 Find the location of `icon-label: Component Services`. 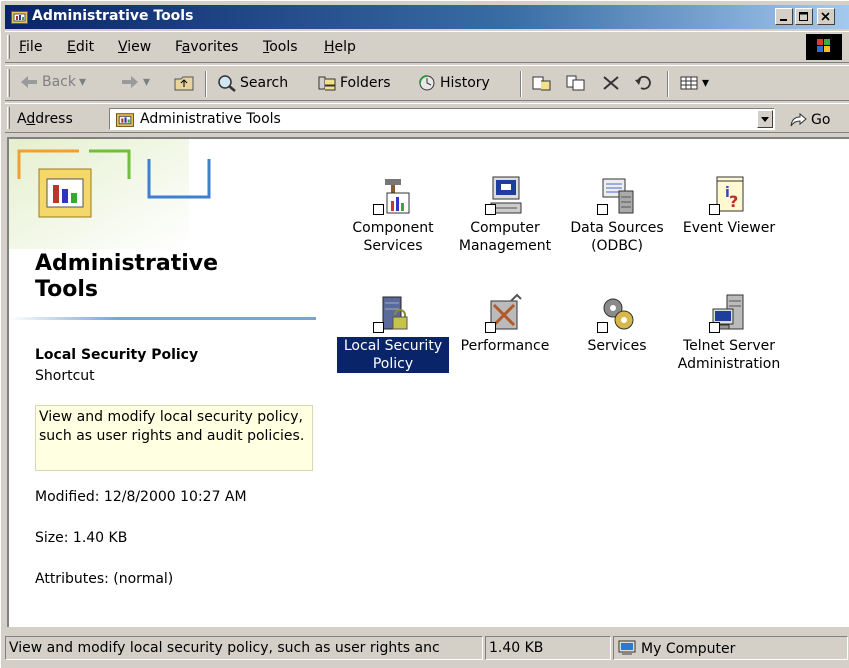

icon-label: Component Services is located at coordinates (393, 237).